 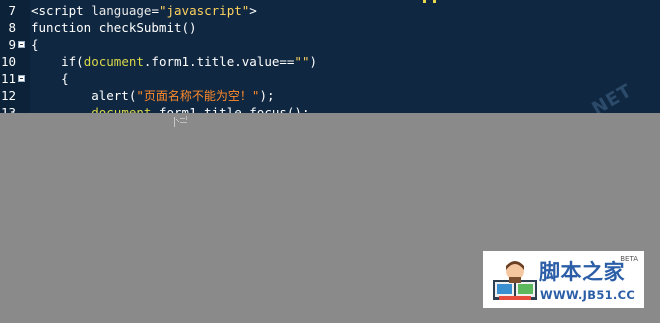 I want to click on logo-url: WWW.JB51.CC, so click(x=588, y=295).